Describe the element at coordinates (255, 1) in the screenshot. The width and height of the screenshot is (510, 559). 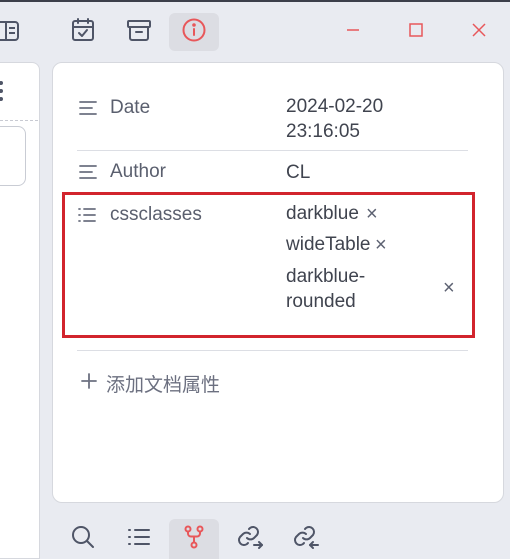
I see `window-top-border` at that location.